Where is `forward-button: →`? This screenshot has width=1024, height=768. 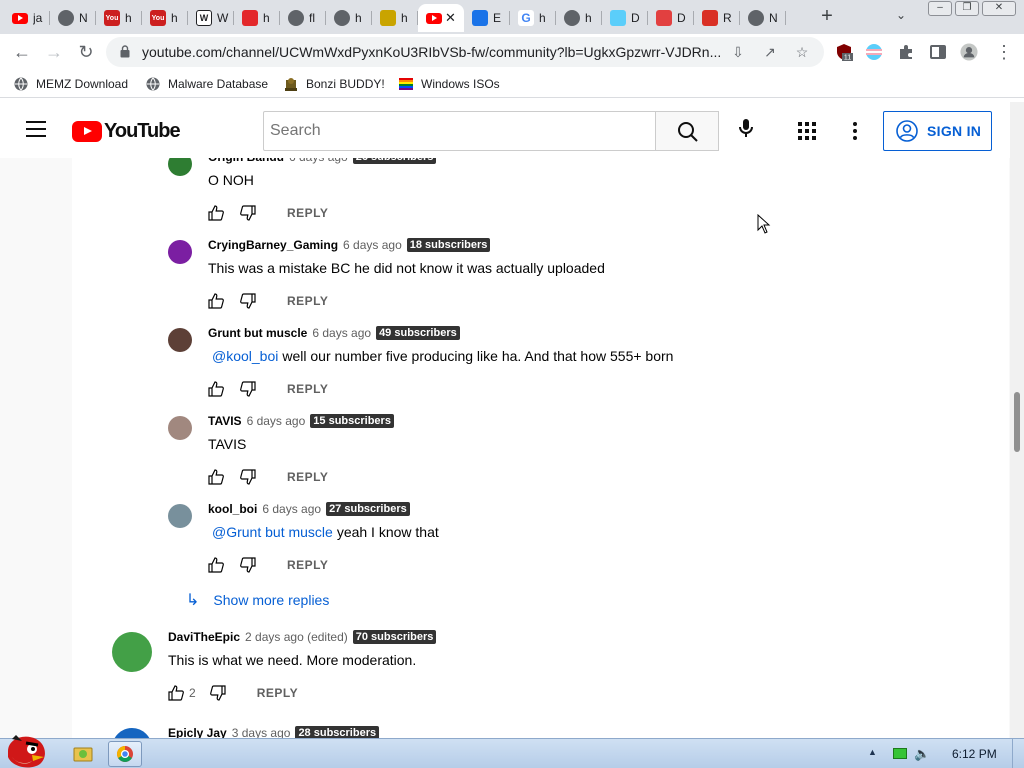
forward-button: → is located at coordinates (54, 52).